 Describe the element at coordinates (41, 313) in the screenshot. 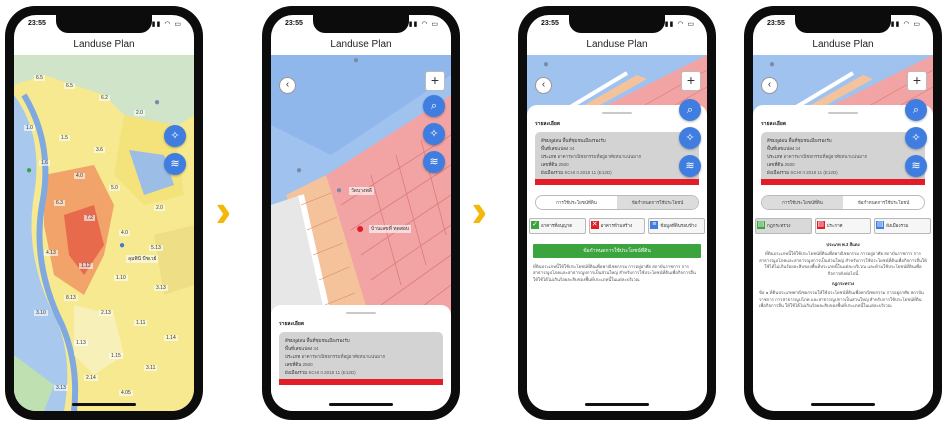

I see `far-label: 3.10` at that location.